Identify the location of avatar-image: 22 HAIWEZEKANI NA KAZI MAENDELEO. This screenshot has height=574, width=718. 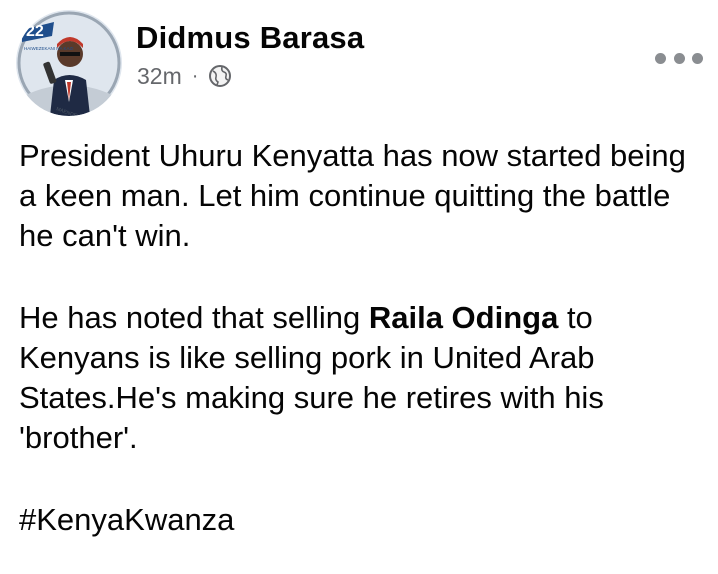
(69, 63).